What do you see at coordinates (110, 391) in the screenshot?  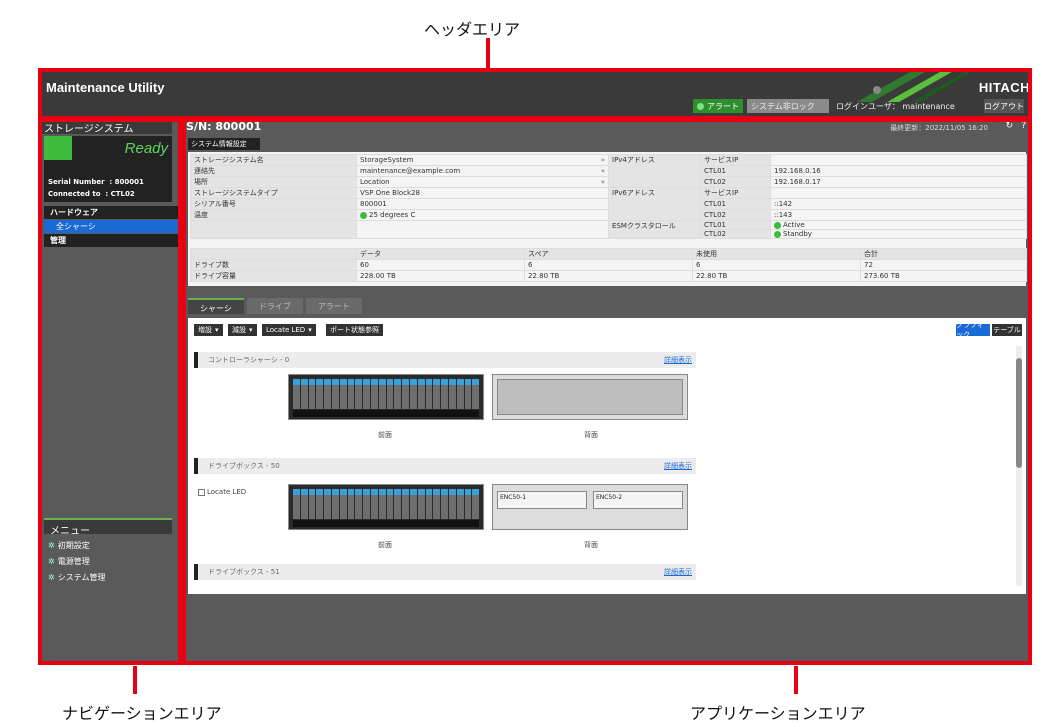 I see `navigation-area-frame` at bounding box center [110, 391].